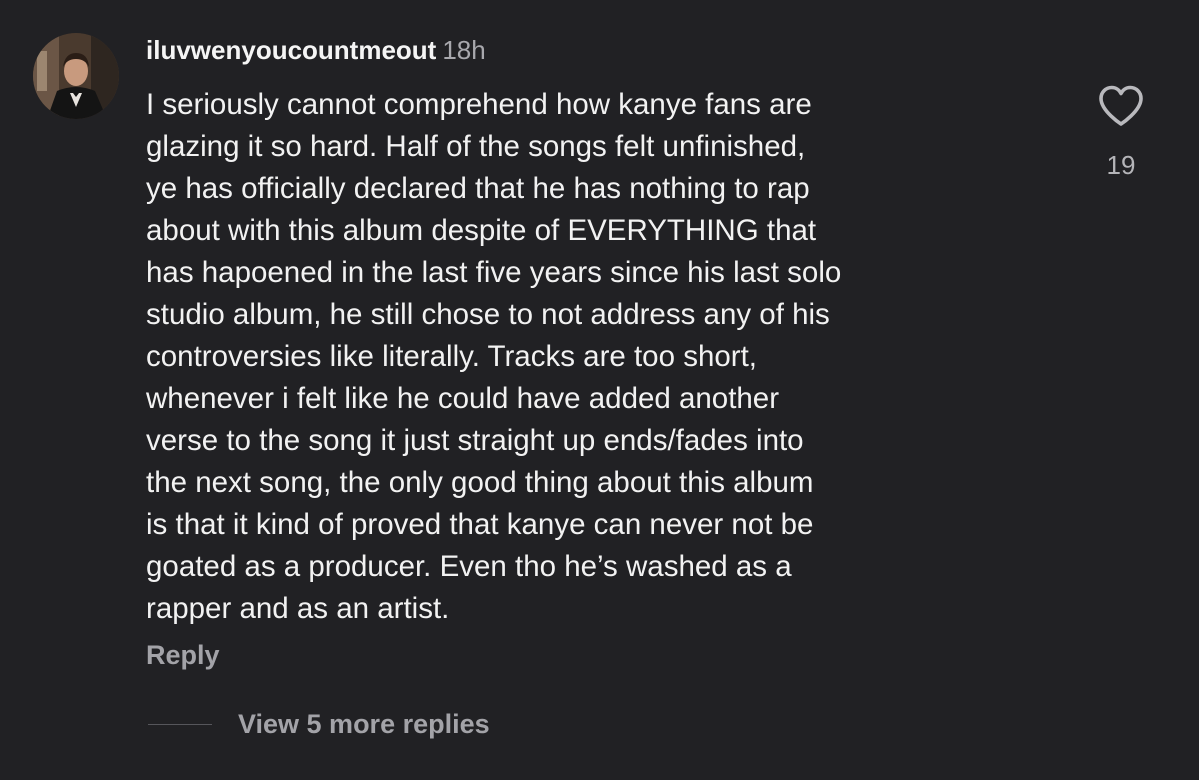  What do you see at coordinates (1121, 106) in the screenshot?
I see `heart-outline-icon` at bounding box center [1121, 106].